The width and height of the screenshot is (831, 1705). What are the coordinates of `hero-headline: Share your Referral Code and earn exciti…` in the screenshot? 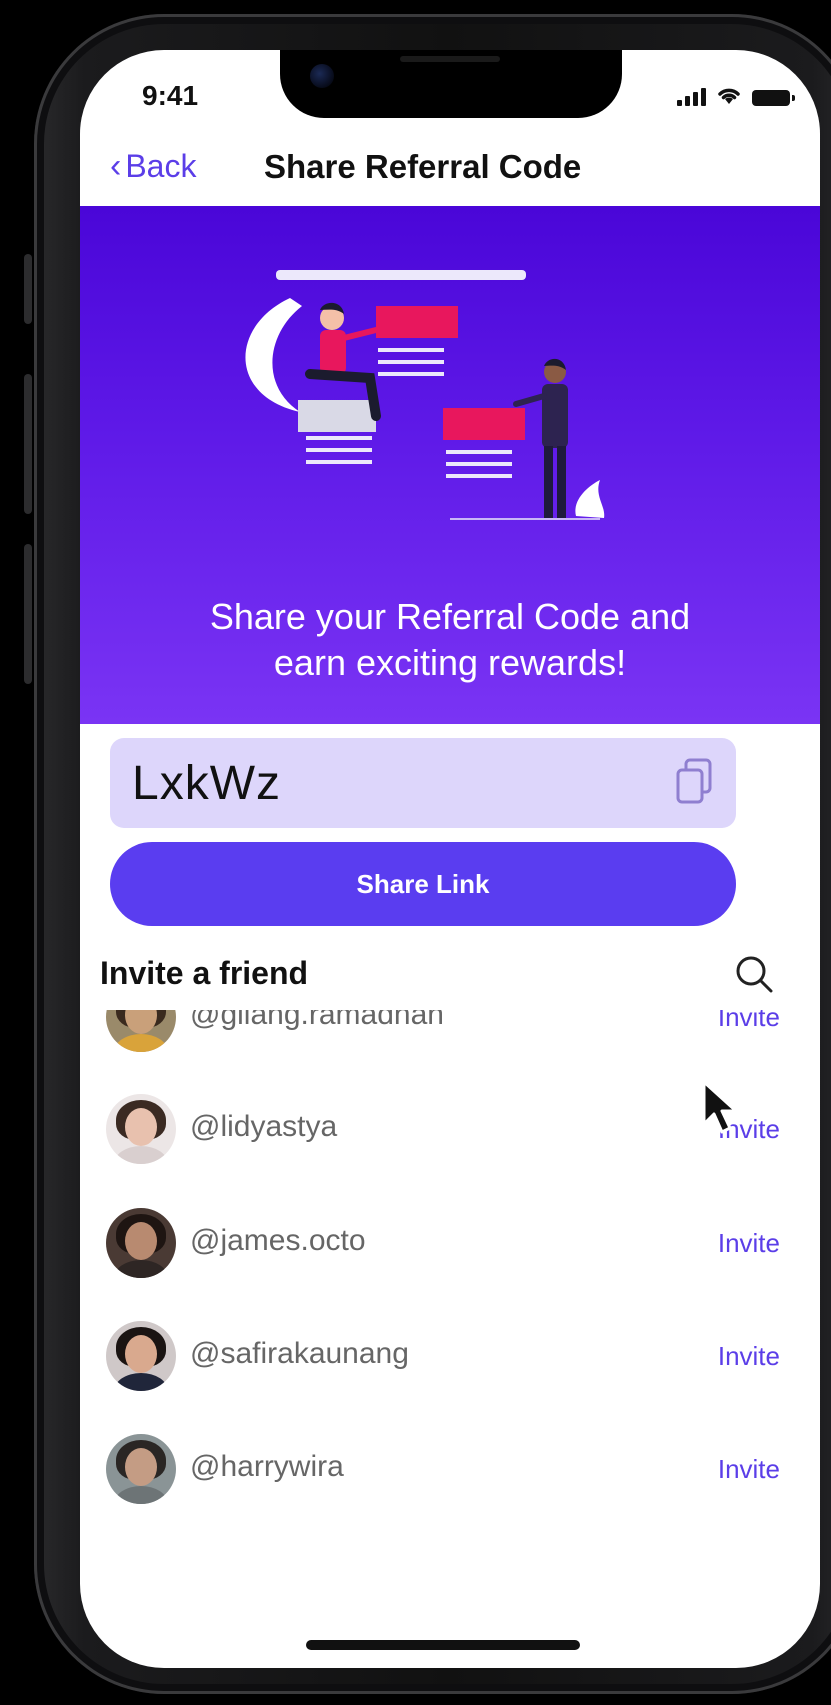 It's located at (450, 639).